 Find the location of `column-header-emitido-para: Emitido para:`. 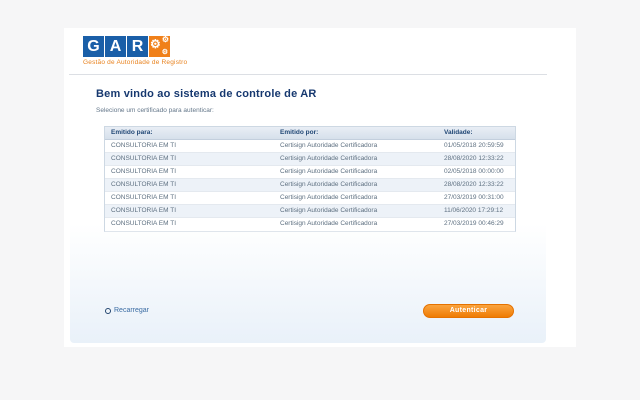

column-header-emitido-para: Emitido para: is located at coordinates (132, 132).